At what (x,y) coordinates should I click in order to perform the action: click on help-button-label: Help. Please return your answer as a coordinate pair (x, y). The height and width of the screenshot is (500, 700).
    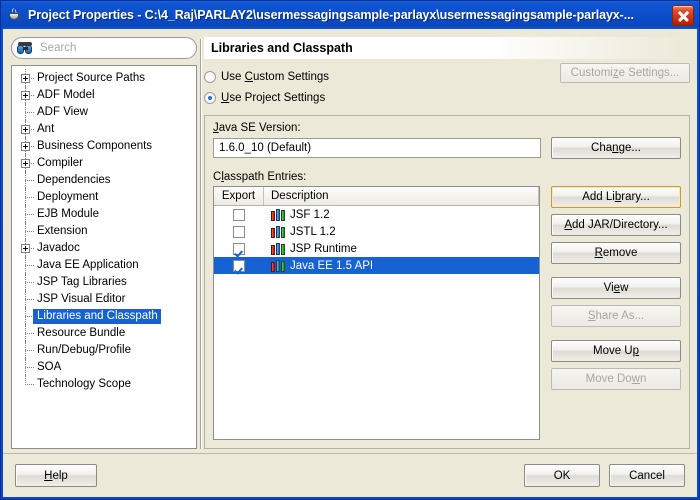
    Looking at the image, I should click on (56, 475).